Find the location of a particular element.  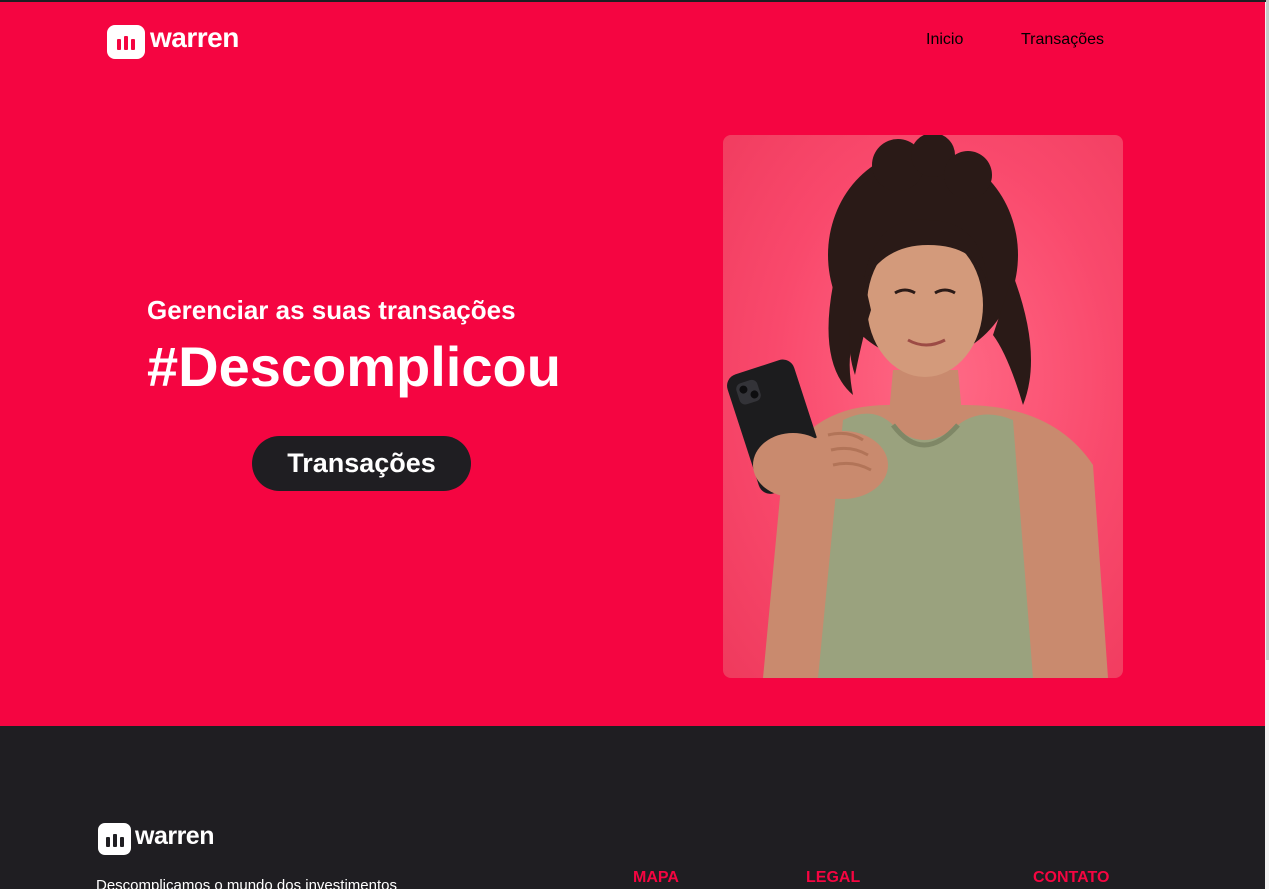

footer-brand-name: warren is located at coordinates (174, 835).